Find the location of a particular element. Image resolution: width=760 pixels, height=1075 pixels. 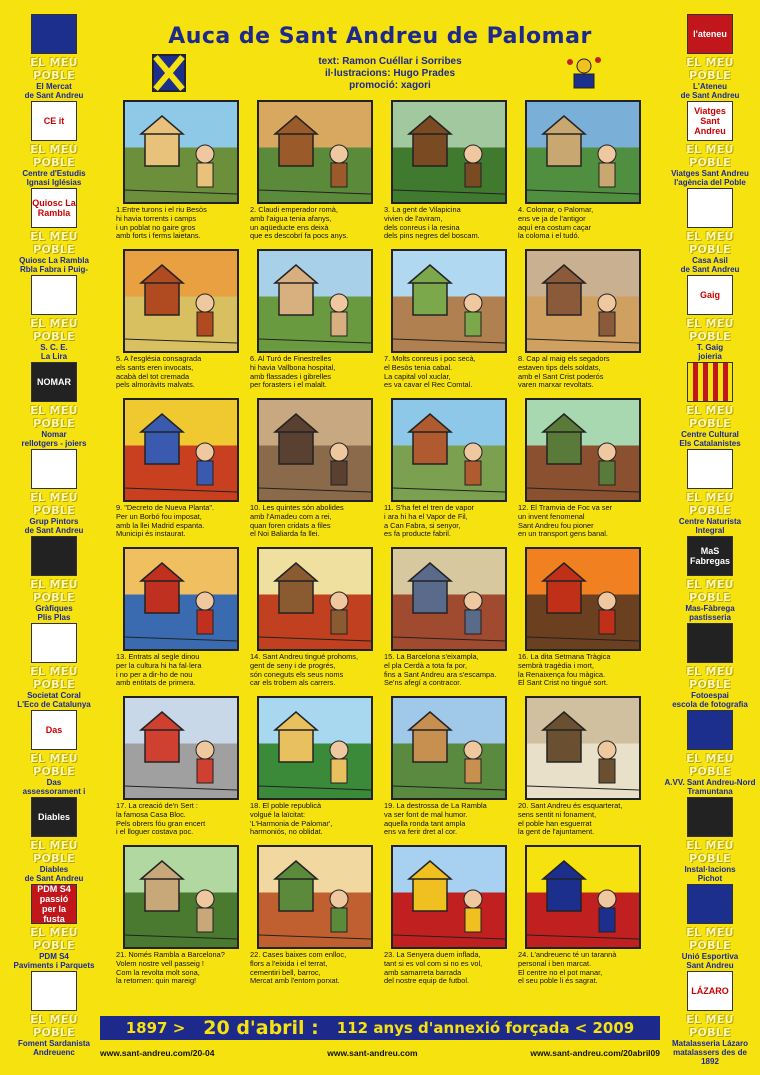

sponsor-name: Grup Pintors de Sant Andreu is located at coordinates (54, 526).